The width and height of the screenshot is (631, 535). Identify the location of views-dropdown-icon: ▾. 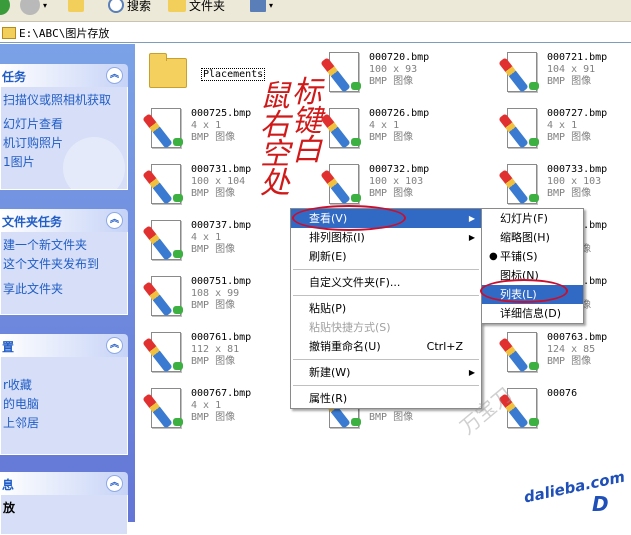
(271, 5).